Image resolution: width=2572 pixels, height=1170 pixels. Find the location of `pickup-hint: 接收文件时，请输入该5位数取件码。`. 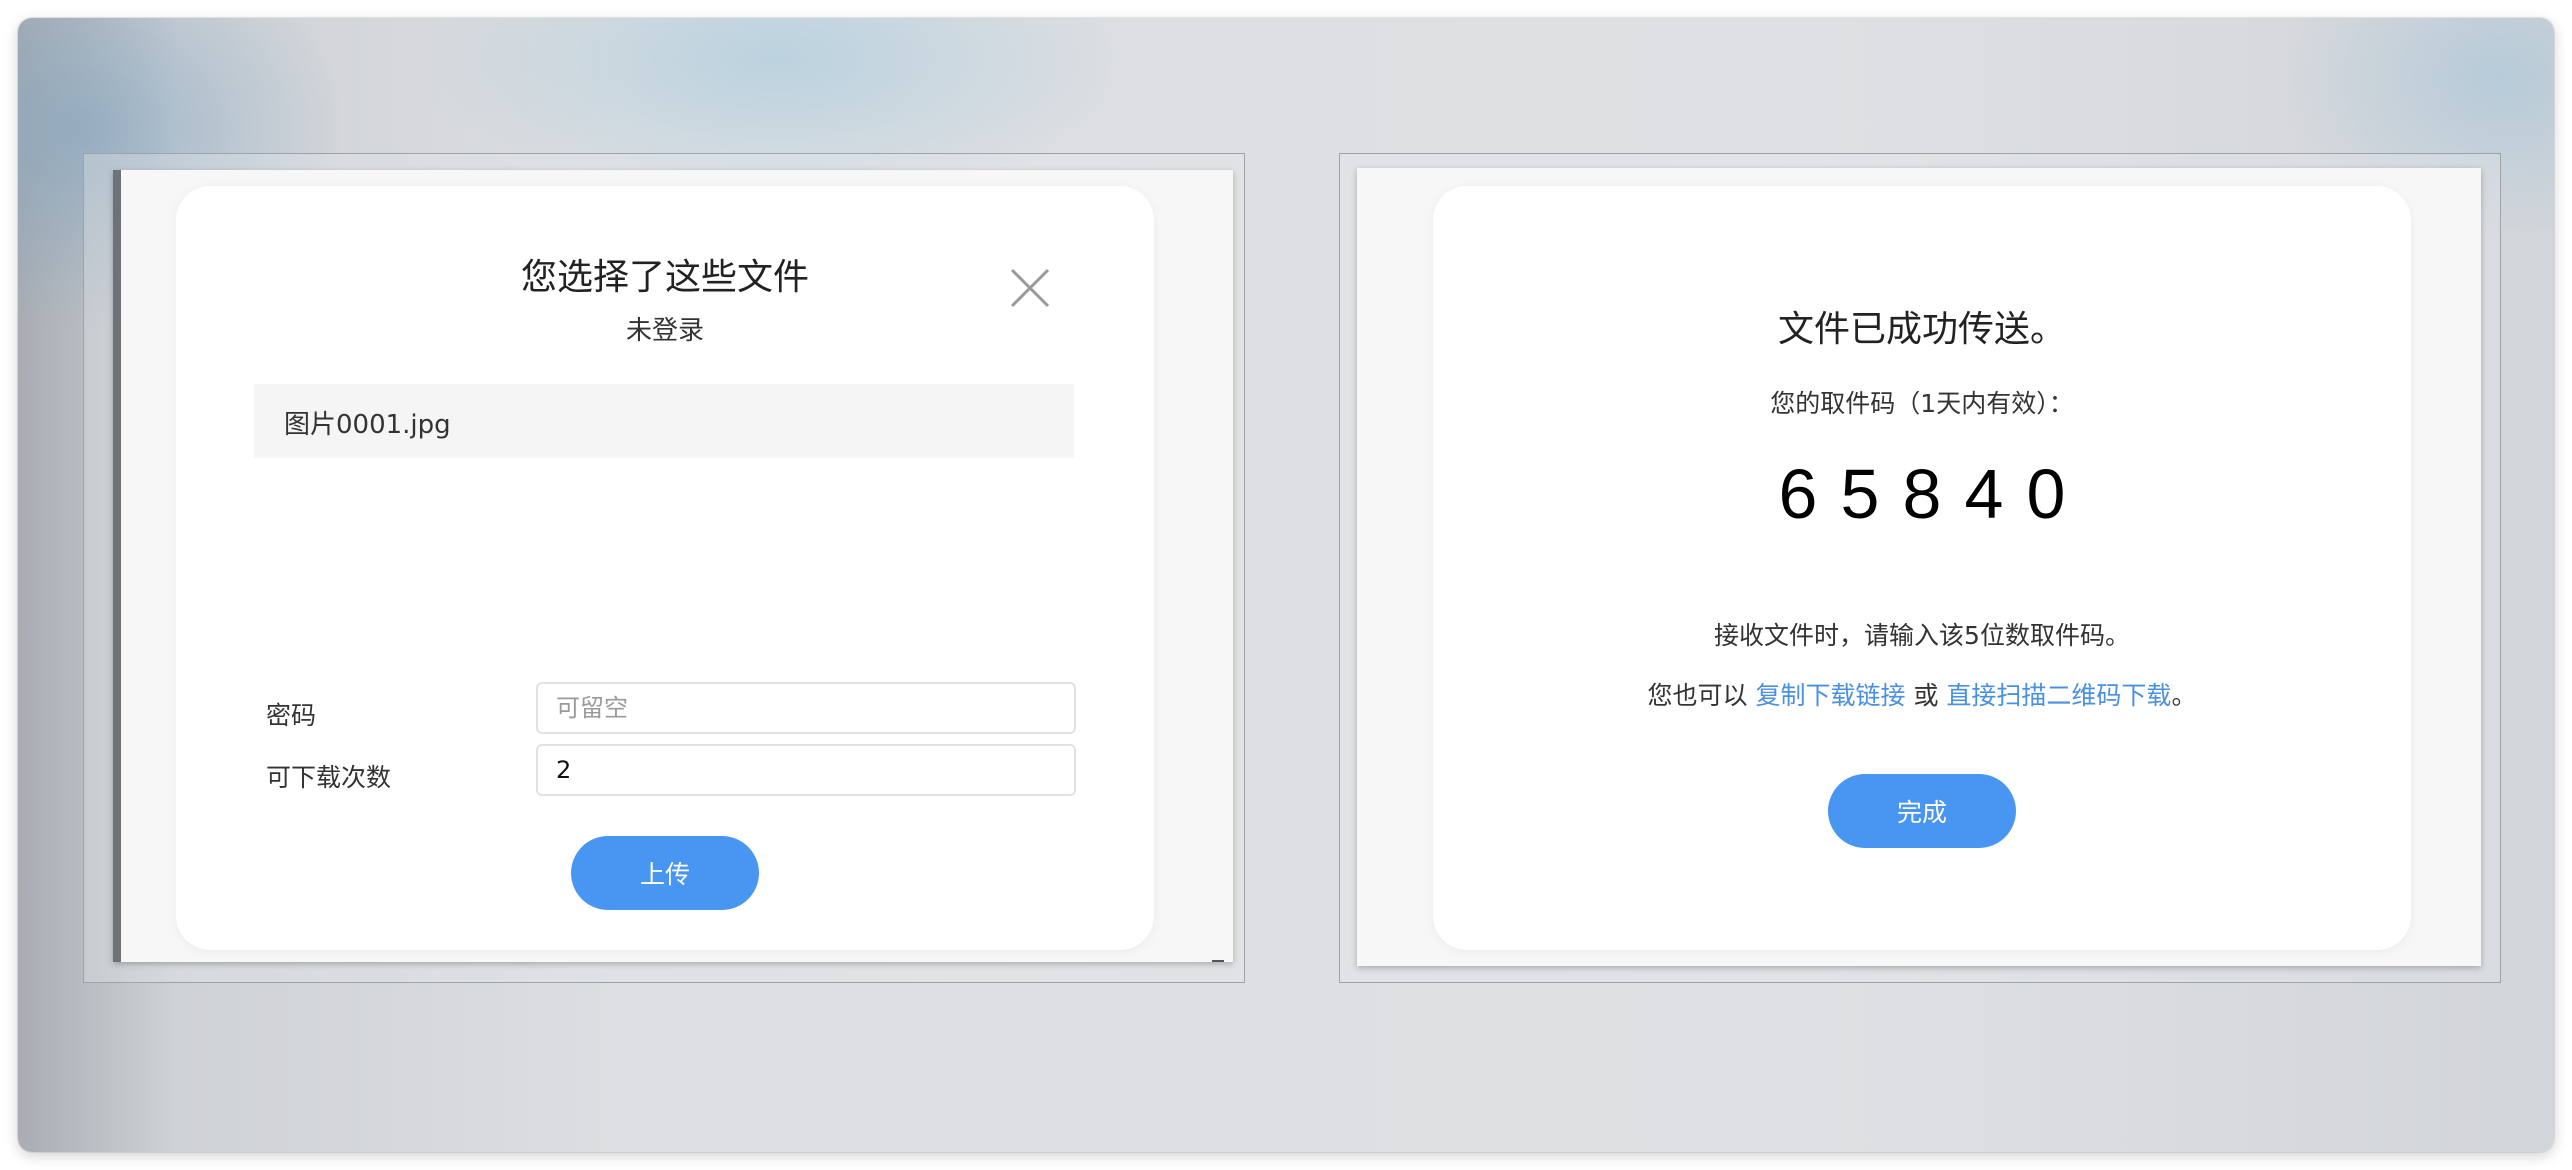

pickup-hint: 接收文件时，请输入该5位数取件码。 is located at coordinates (1922, 635).